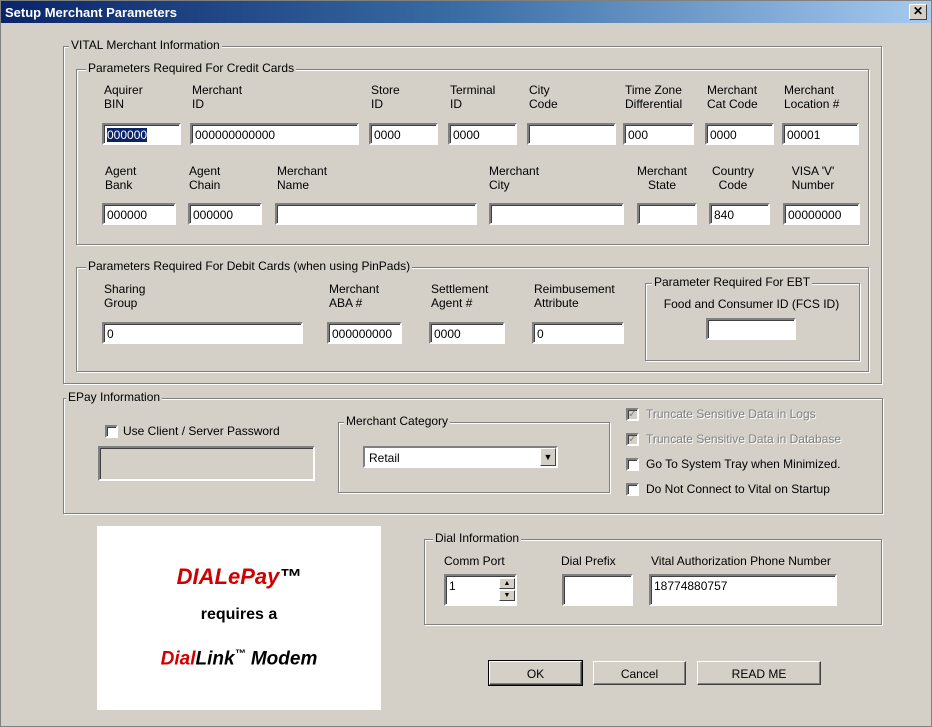  I want to click on merchant-cat-code-label: Merchant Cat Code, so click(732, 97).